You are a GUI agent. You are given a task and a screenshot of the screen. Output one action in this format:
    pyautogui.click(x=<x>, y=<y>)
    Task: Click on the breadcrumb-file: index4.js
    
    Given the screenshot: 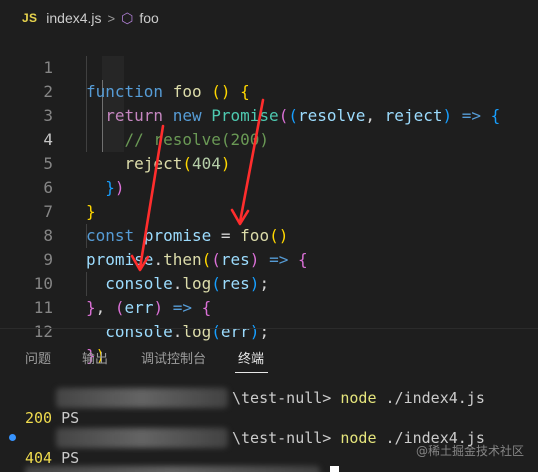 What is the action you would take?
    pyautogui.click(x=73, y=18)
    